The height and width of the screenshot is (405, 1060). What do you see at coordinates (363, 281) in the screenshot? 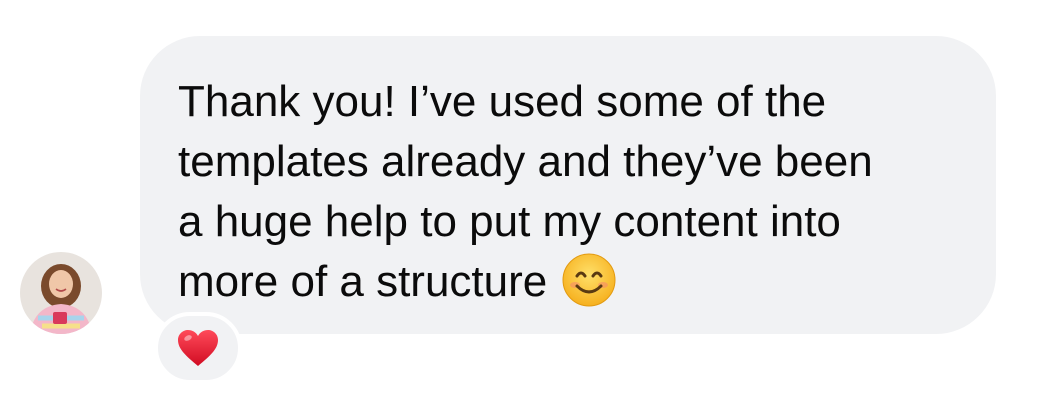
I see `message-line-text: more of a structure` at bounding box center [363, 281].